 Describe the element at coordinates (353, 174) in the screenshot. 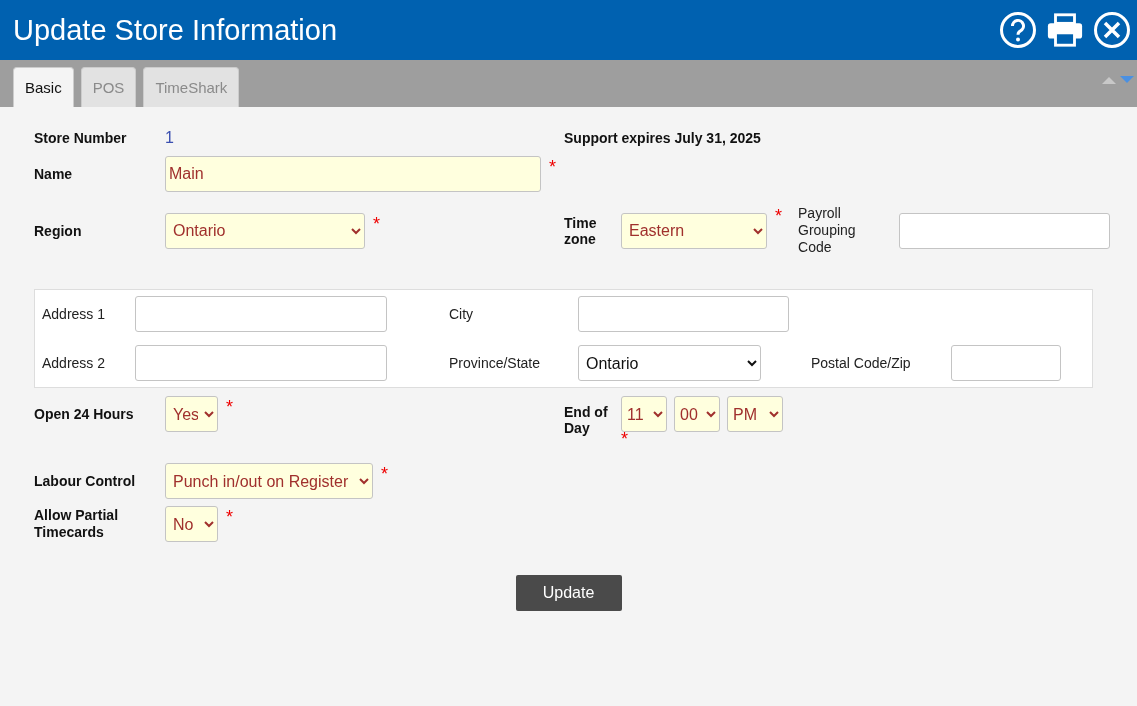

I see `name-input: Main` at that location.